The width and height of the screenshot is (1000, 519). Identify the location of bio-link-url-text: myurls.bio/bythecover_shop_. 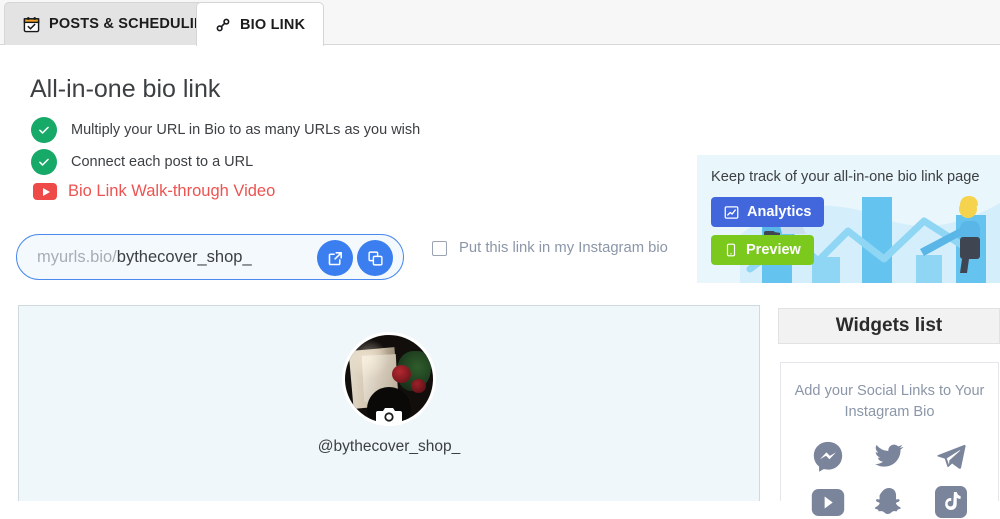
(134, 257).